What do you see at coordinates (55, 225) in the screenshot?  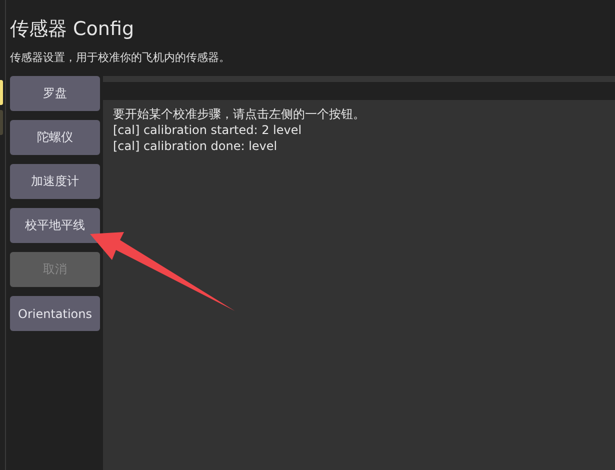 I see `calibration-button: 校平地平线` at bounding box center [55, 225].